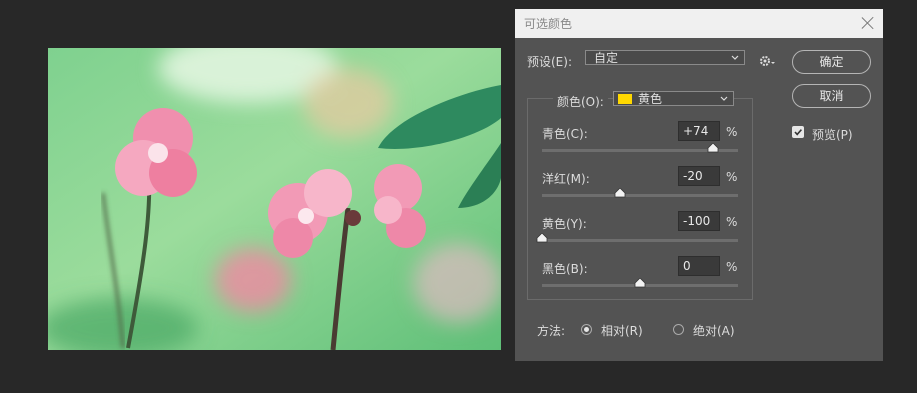 The width and height of the screenshot is (917, 393). Describe the element at coordinates (625, 99) in the screenshot. I see `color-swatch` at that location.